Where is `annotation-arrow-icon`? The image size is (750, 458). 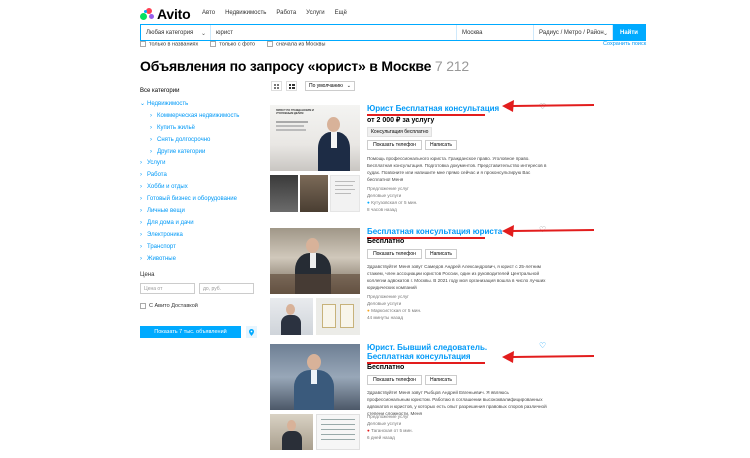 annotation-arrow-icon is located at coordinates (548, 357).